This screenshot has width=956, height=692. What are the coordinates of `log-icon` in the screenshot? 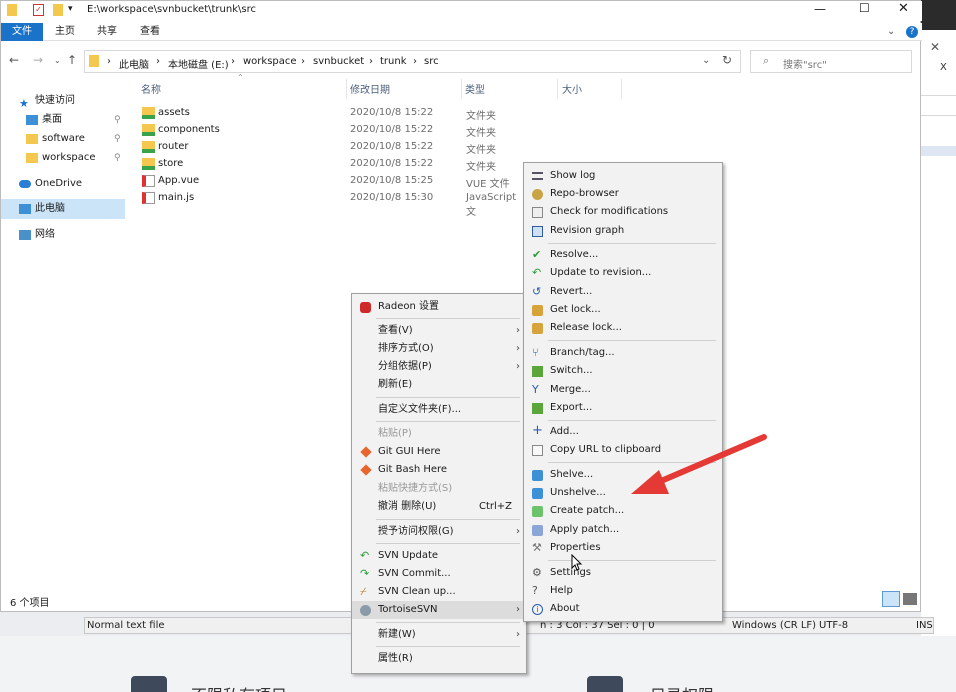 It's located at (537, 176).